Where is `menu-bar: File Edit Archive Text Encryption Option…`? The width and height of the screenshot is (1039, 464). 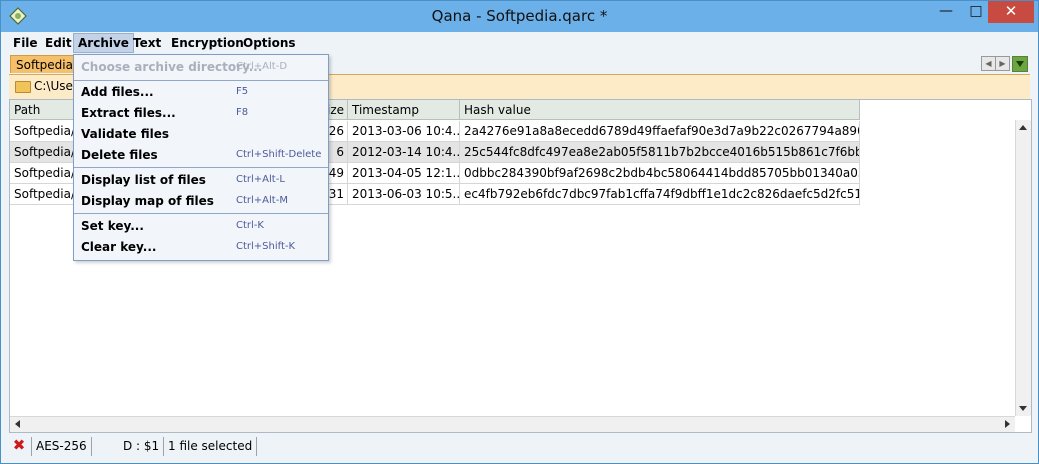
menu-bar: File Edit Archive Text Encryption Option… is located at coordinates (519, 42).